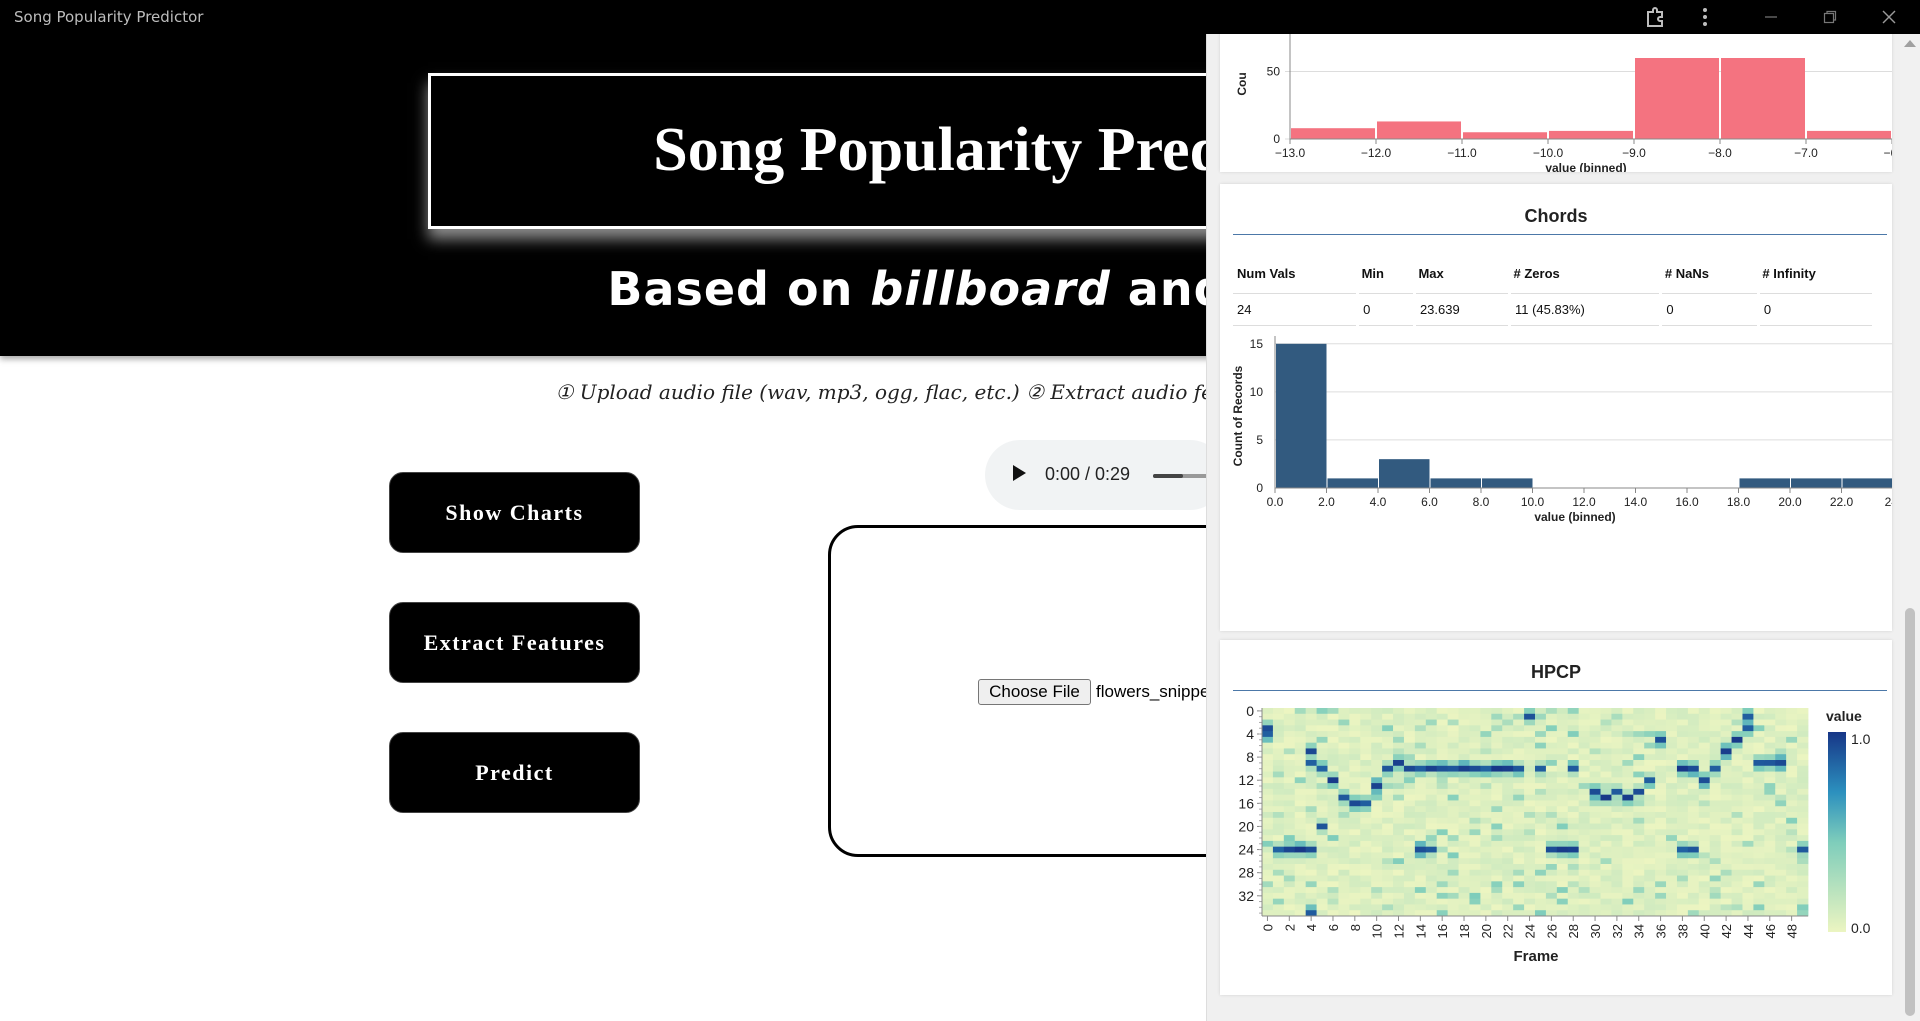  Describe the element at coordinates (1889, 17) in the screenshot. I see `close-icon` at that location.